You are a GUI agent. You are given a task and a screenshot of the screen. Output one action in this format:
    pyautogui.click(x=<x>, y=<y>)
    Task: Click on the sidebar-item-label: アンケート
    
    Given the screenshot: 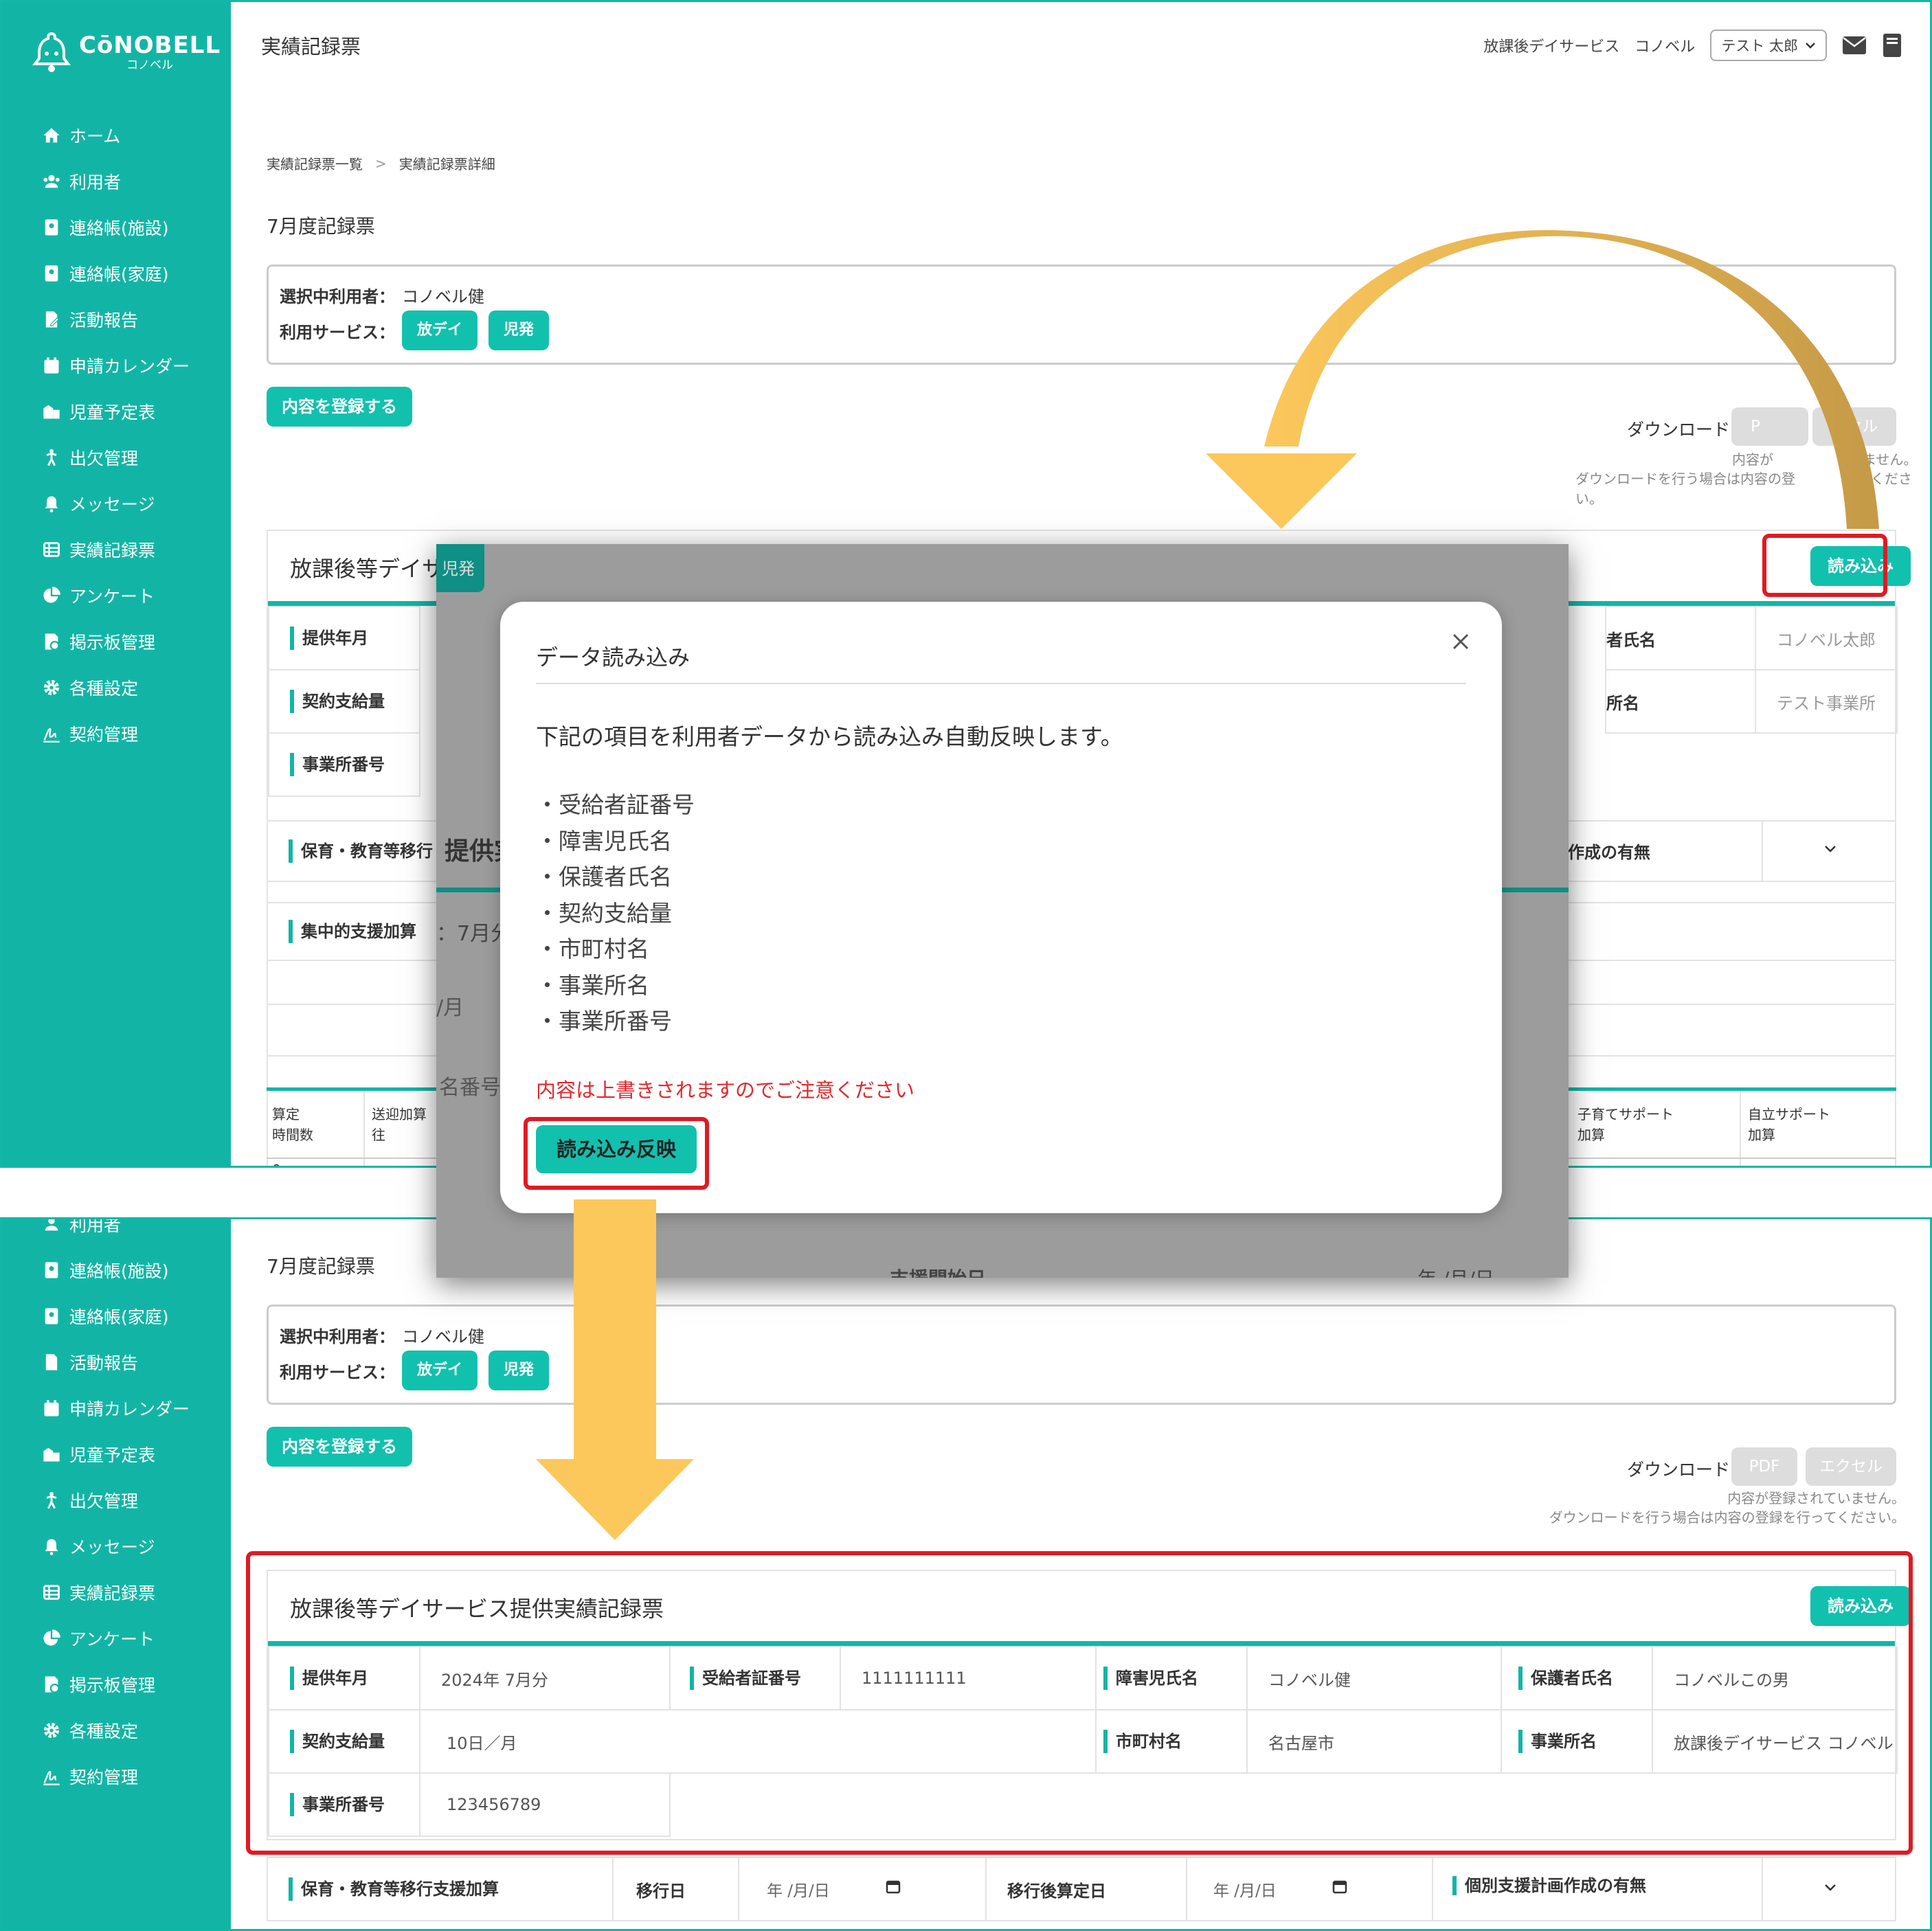 What is the action you would take?
    pyautogui.click(x=112, y=1639)
    